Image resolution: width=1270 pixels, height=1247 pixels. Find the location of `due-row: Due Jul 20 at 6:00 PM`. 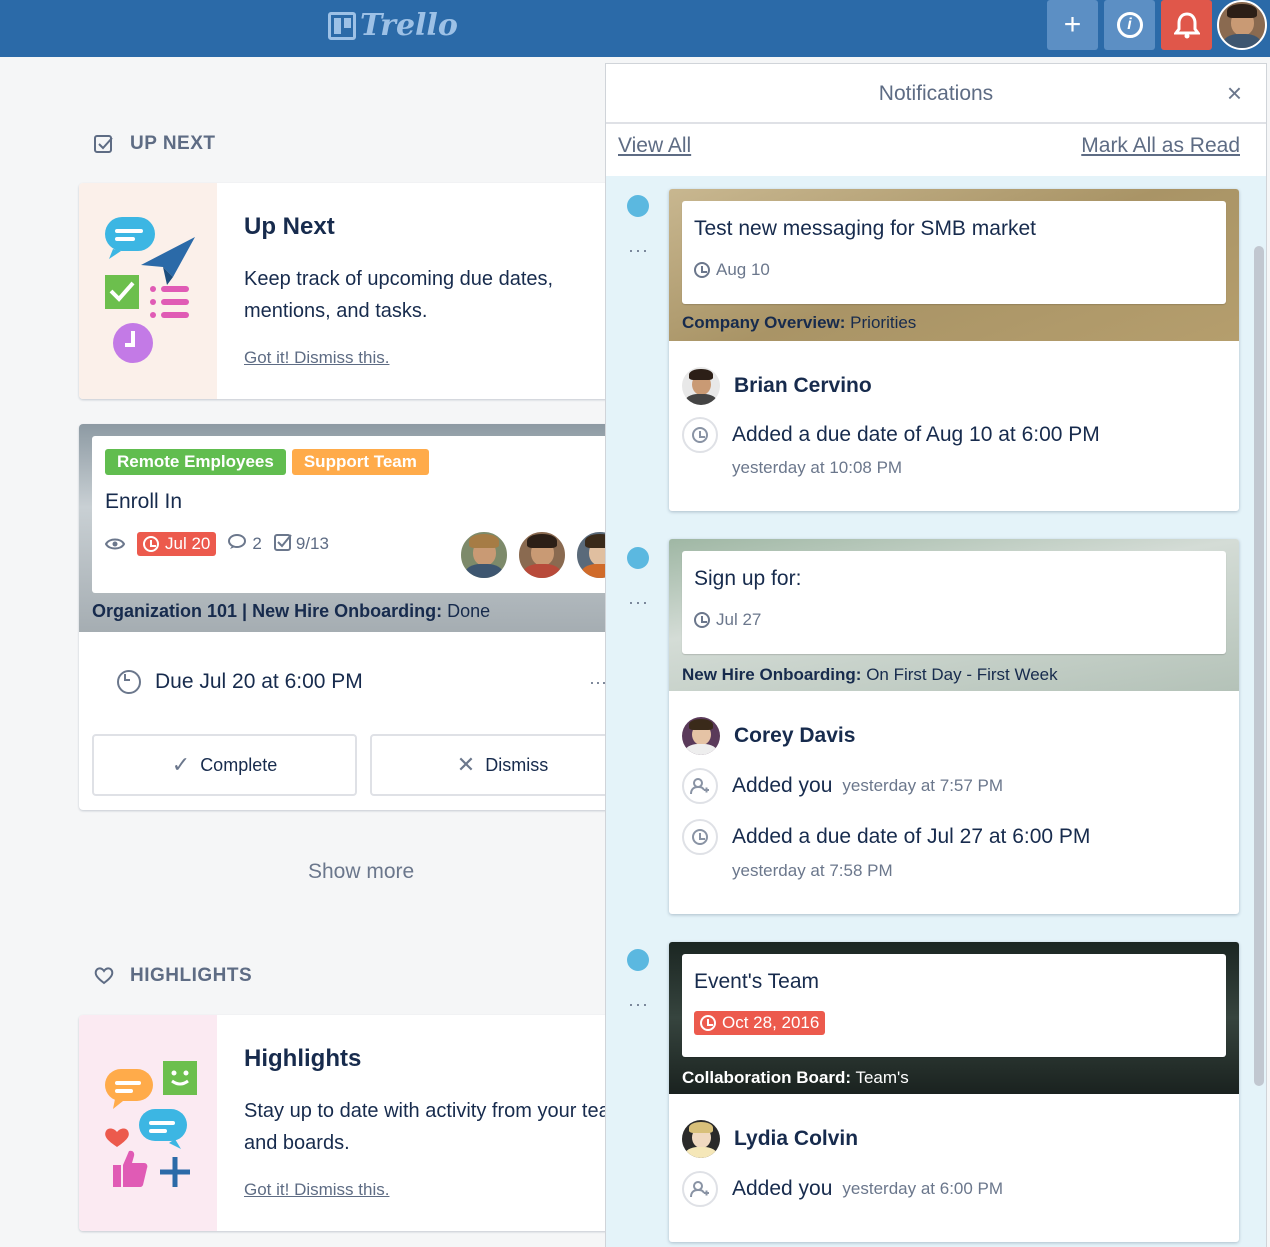

due-row: Due Jul 20 at 6:00 PM is located at coordinates (240, 682).